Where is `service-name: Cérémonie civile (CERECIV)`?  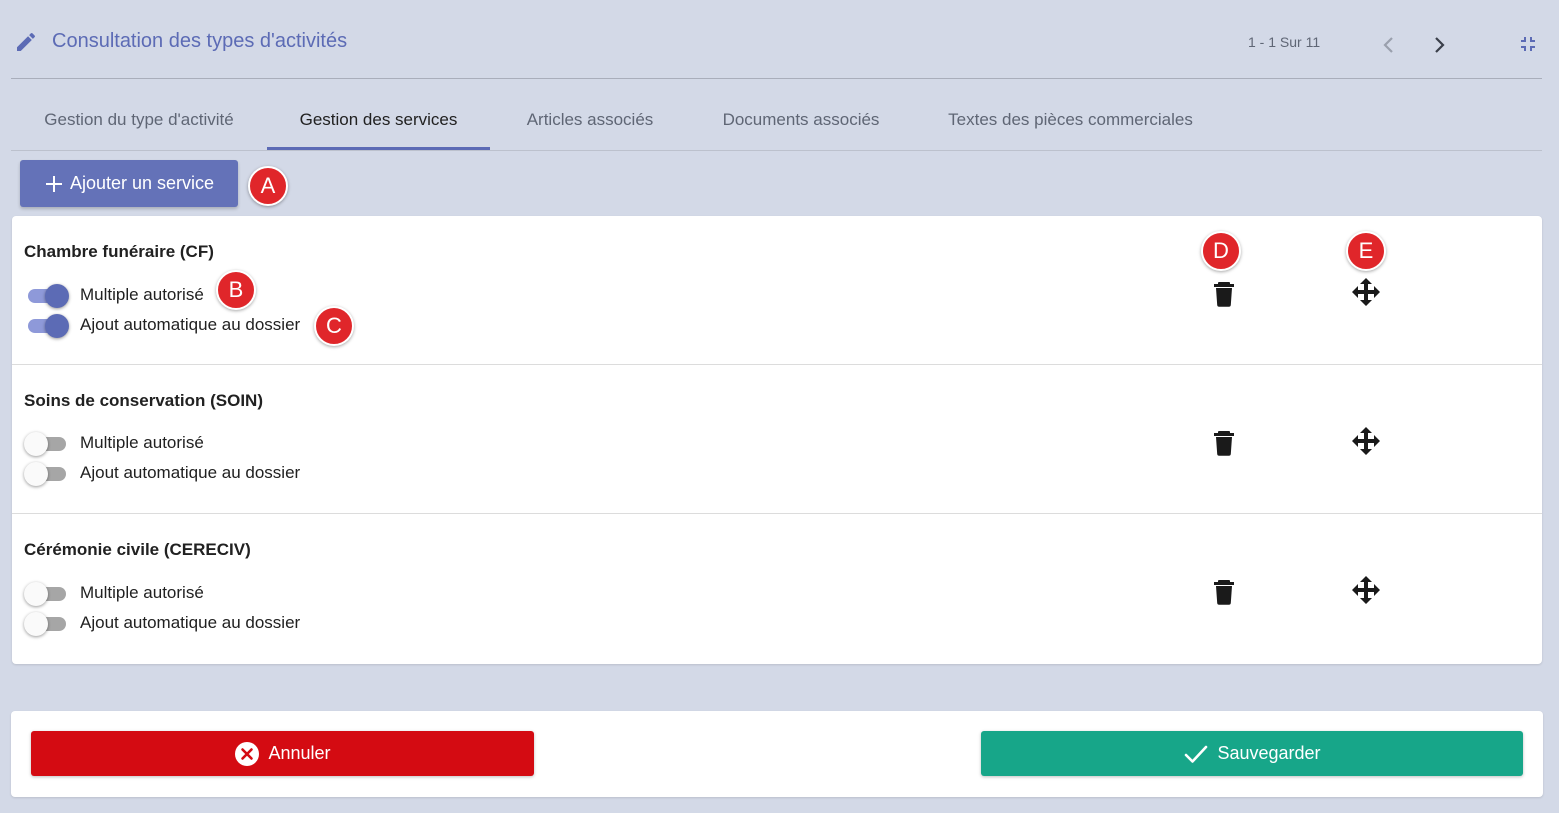 service-name: Cérémonie civile (CERECIV) is located at coordinates (137, 549).